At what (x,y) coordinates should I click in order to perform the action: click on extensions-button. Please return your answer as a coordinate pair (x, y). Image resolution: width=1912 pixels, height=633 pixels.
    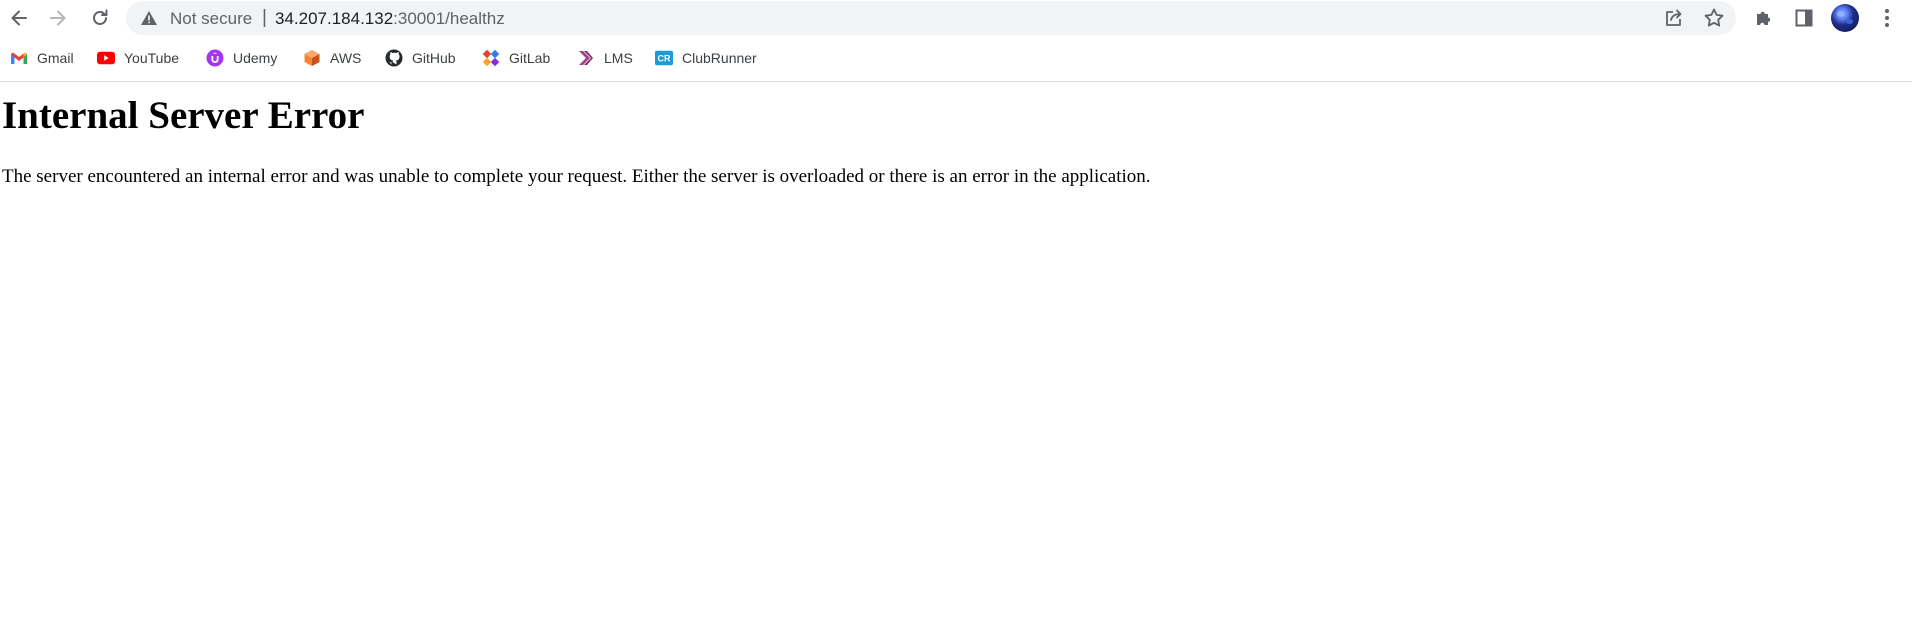
    Looking at the image, I should click on (1764, 18).